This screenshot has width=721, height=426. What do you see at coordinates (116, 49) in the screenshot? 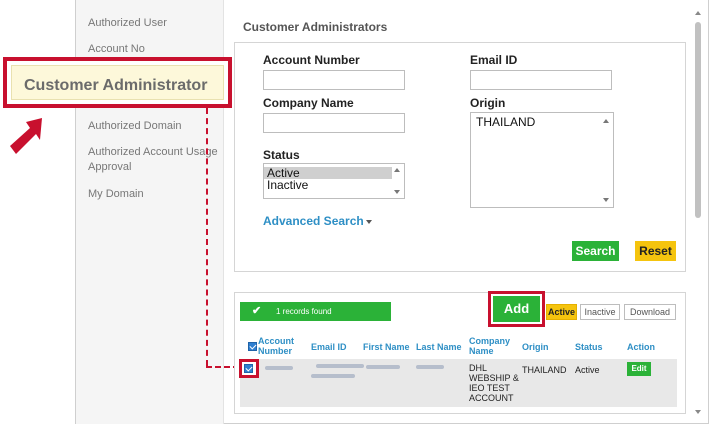
I see `sidebar-item-label: Account No` at bounding box center [116, 49].